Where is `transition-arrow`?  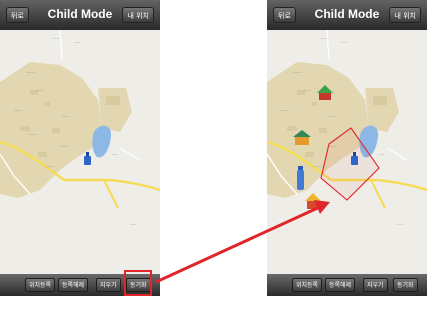 transition-arrow is located at coordinates (242, 242).